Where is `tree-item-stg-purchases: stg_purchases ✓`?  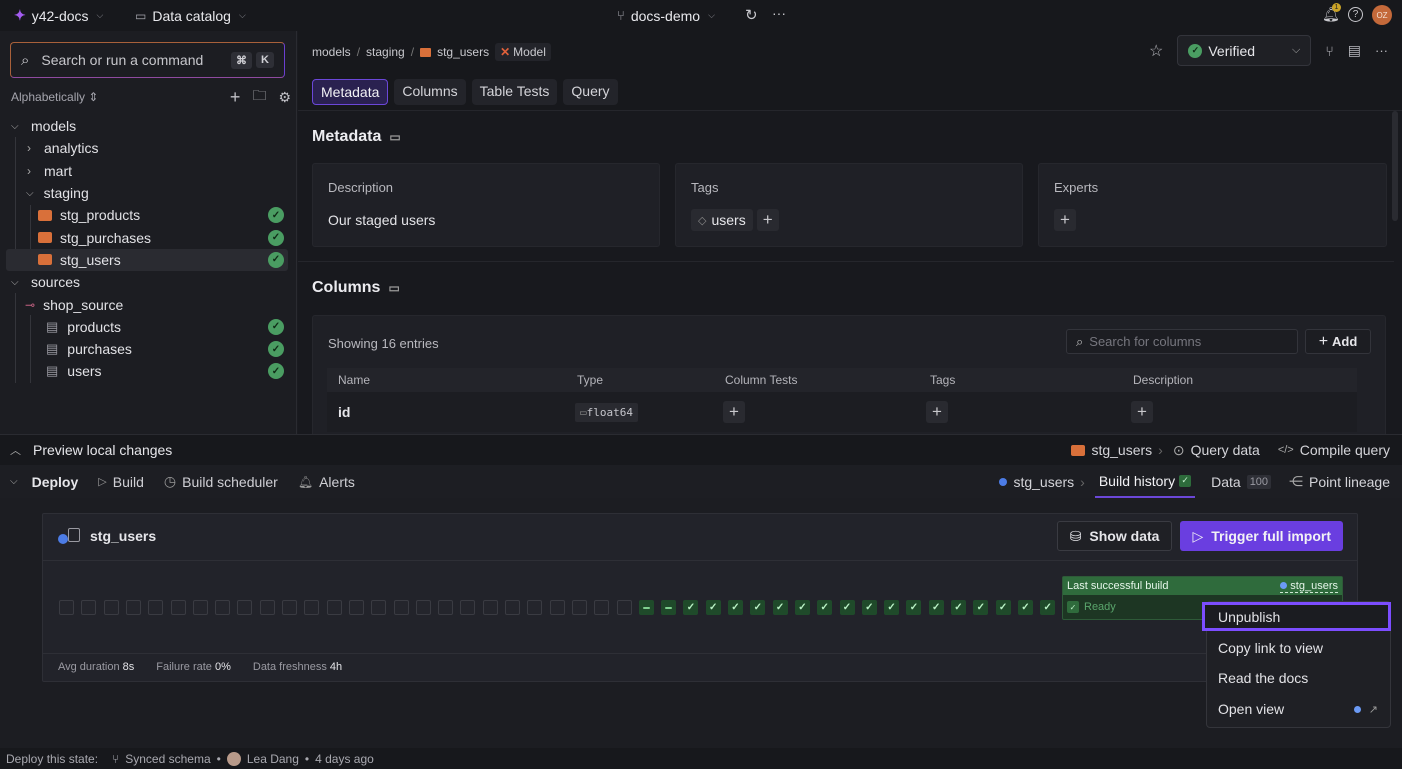 tree-item-stg-purchases: stg_purchases ✓ is located at coordinates (148, 237).